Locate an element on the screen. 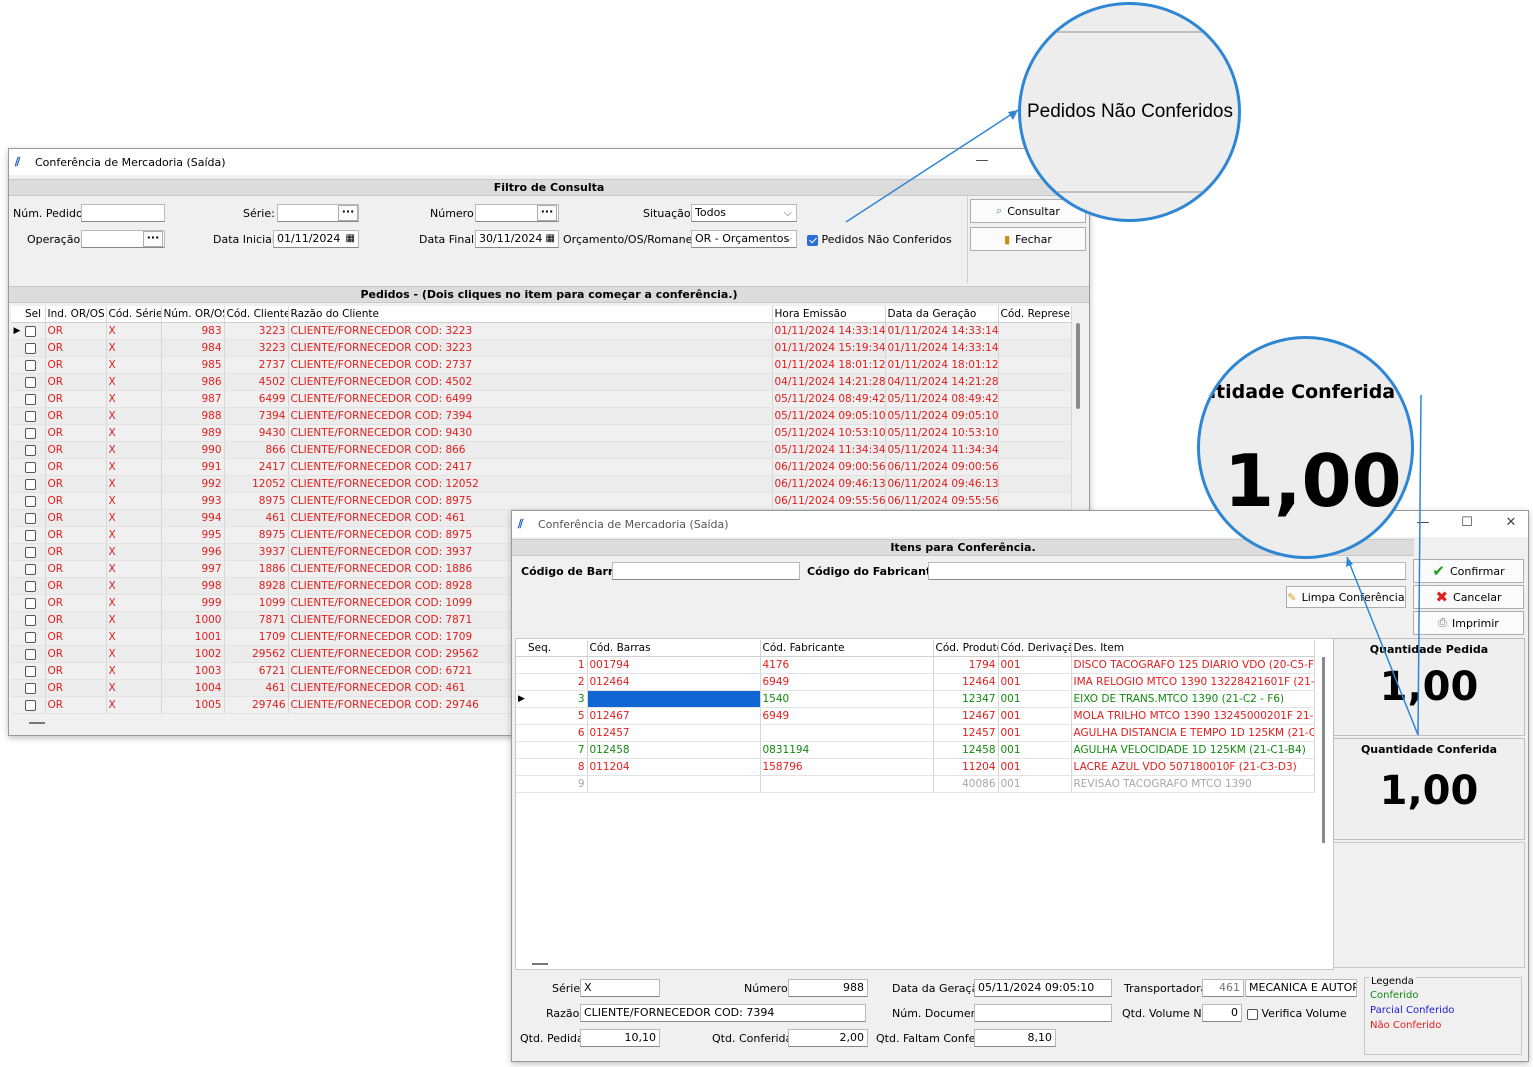 The width and height of the screenshot is (1533, 1067). footer-num-documento-input is located at coordinates (1043, 1013).